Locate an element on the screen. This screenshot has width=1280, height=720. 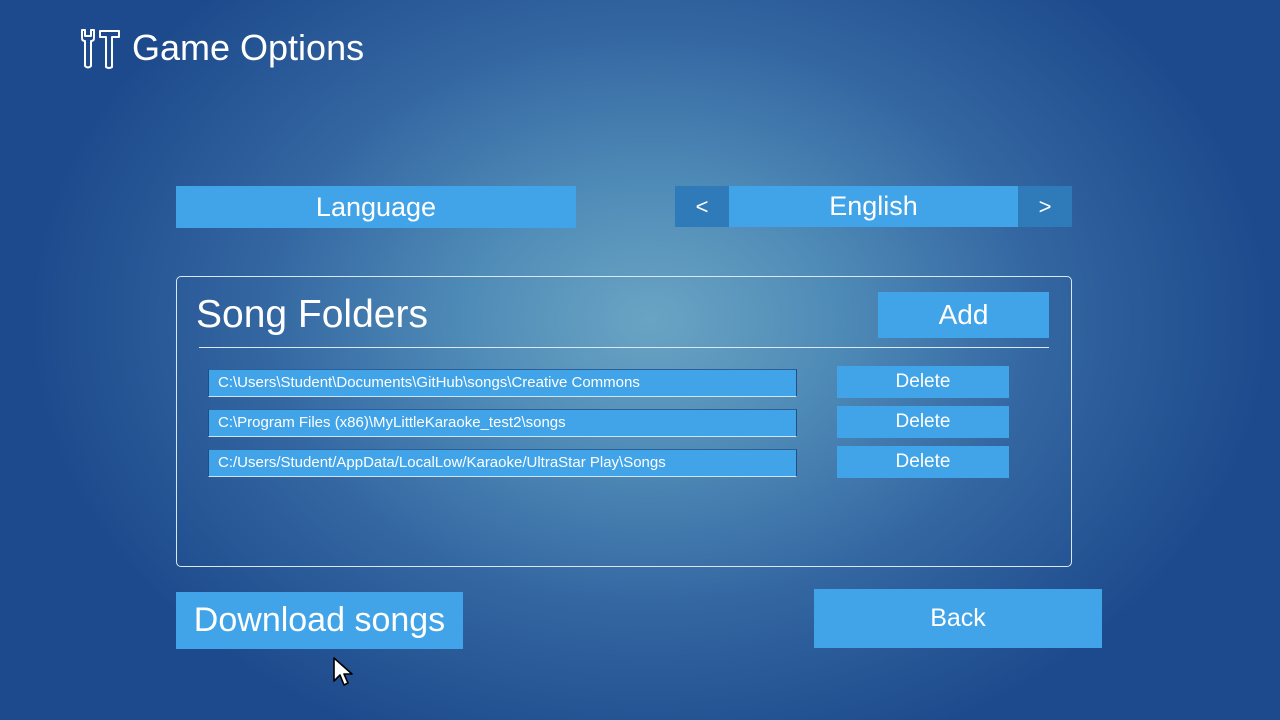
divider is located at coordinates (624, 347).